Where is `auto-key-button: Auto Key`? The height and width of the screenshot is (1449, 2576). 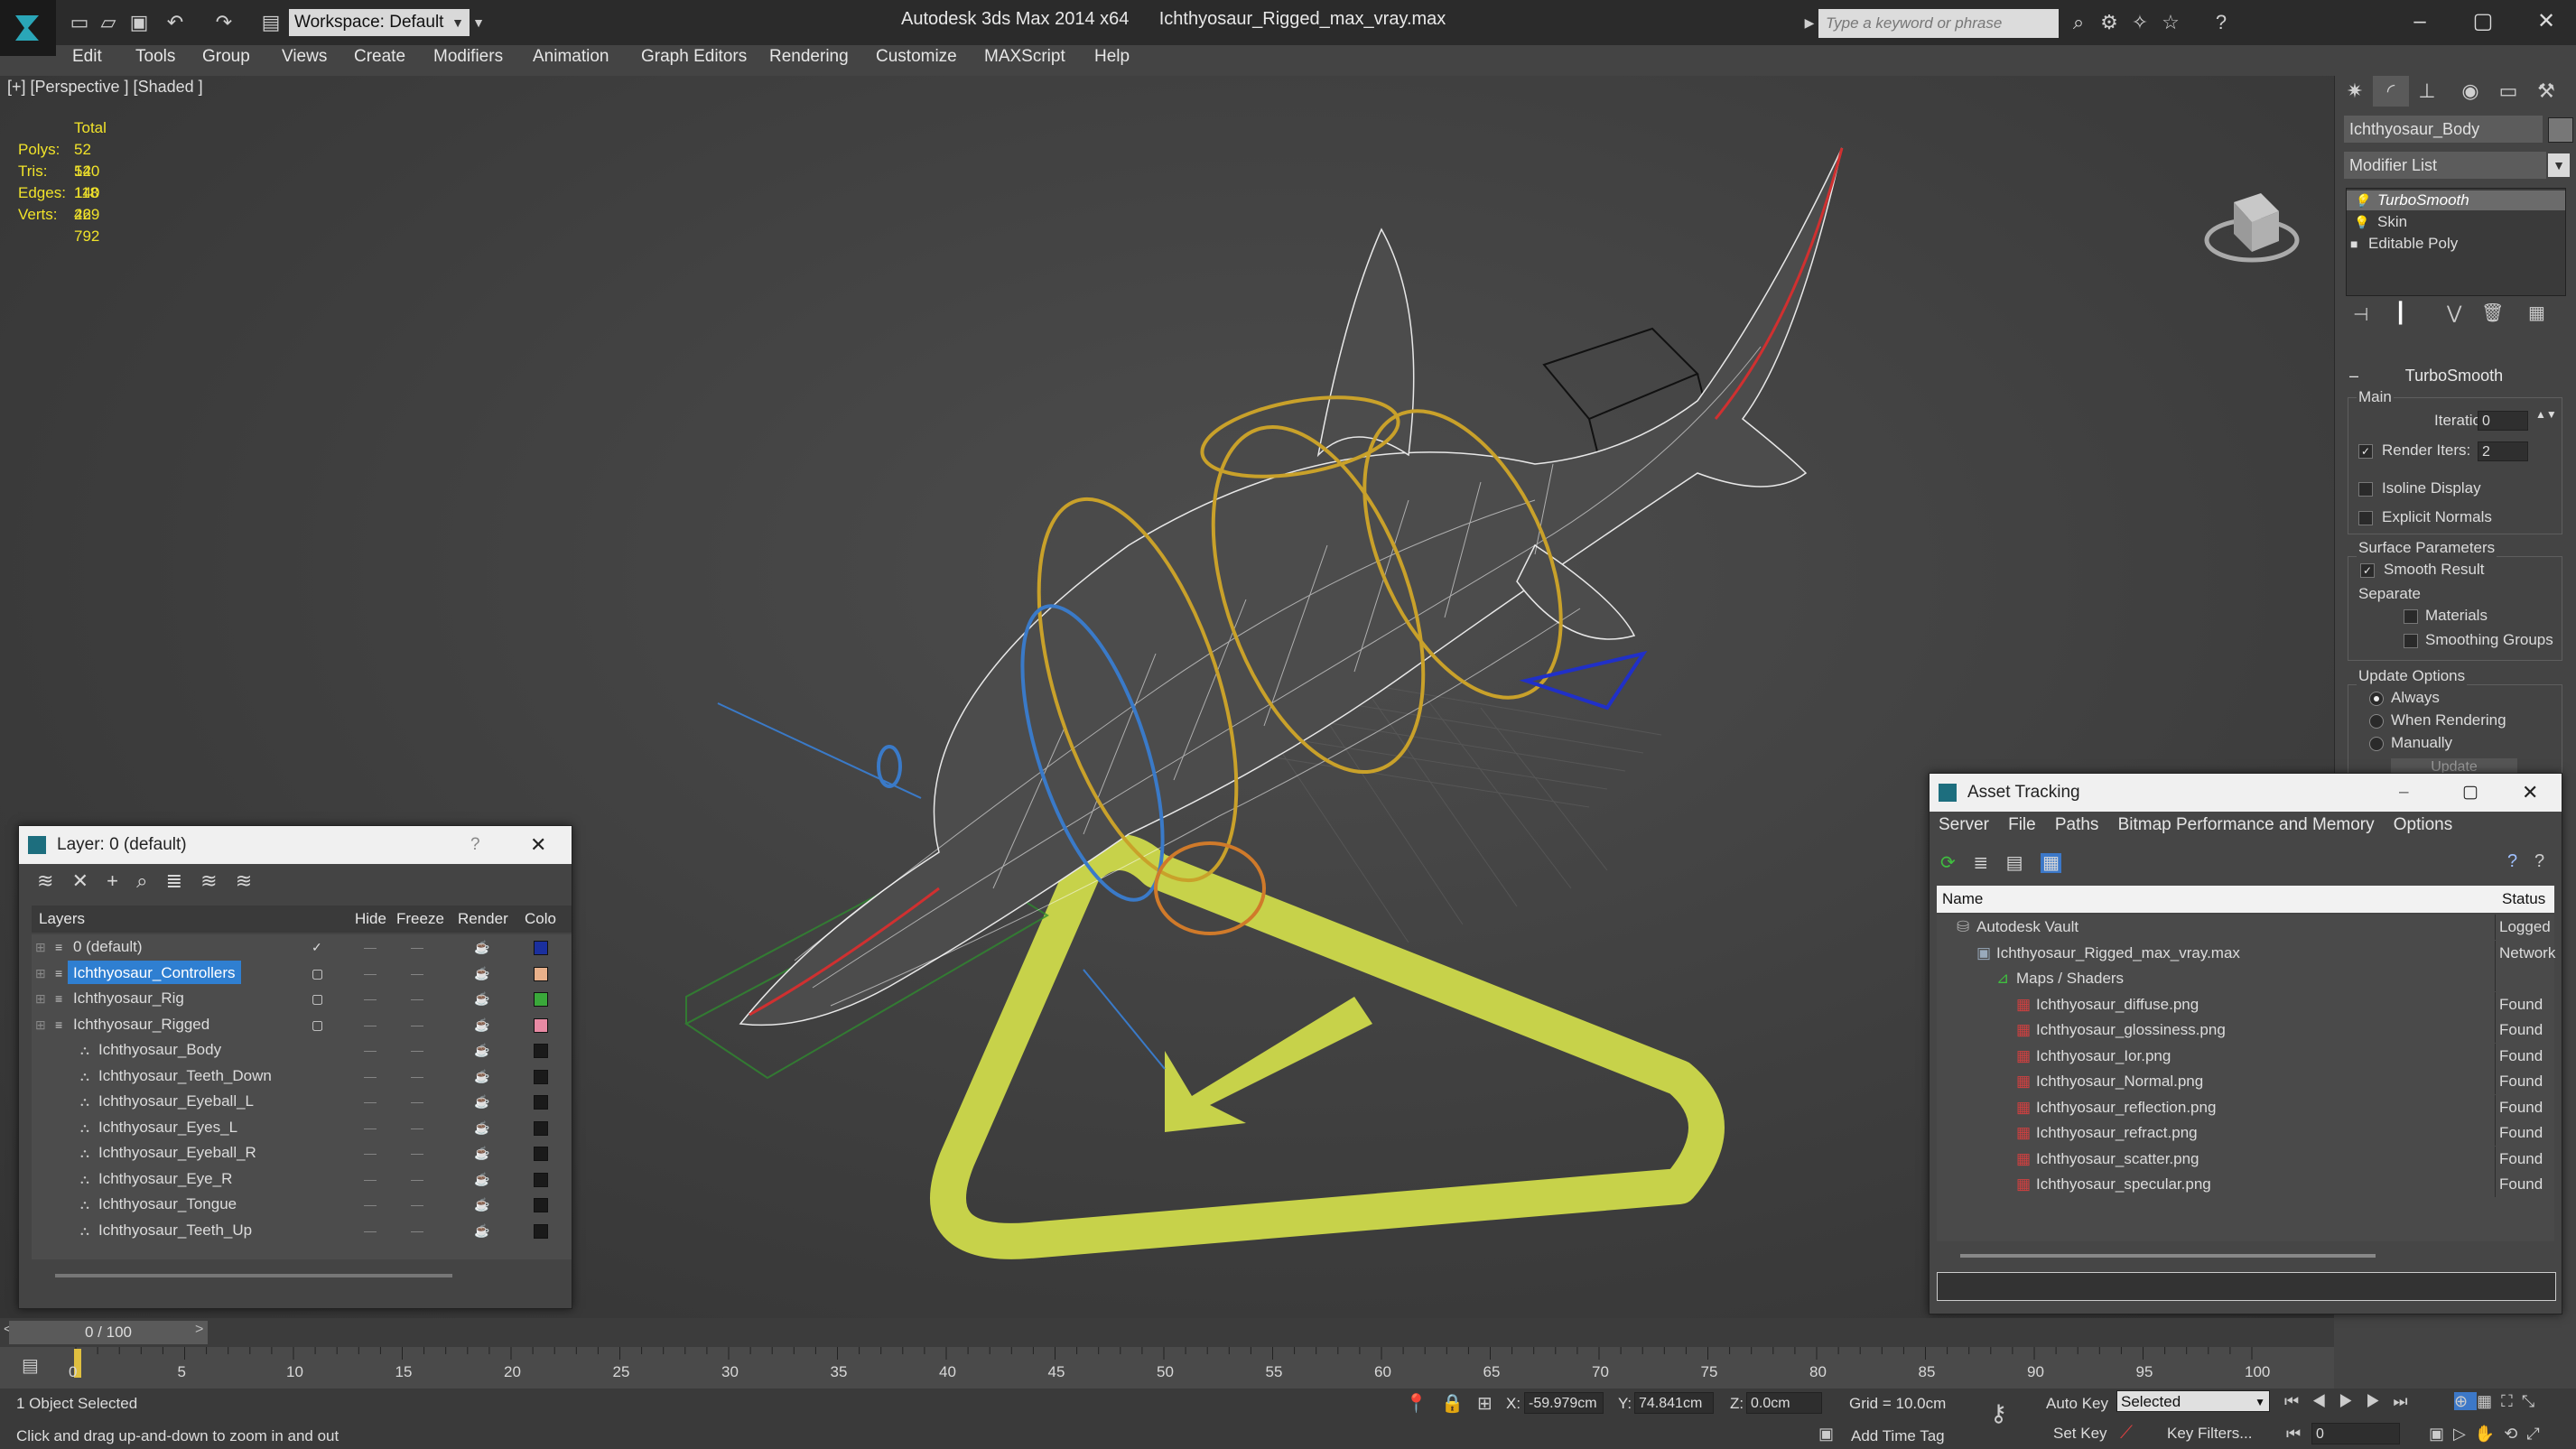
auto-key-button: Auto Key is located at coordinates (2077, 1404).